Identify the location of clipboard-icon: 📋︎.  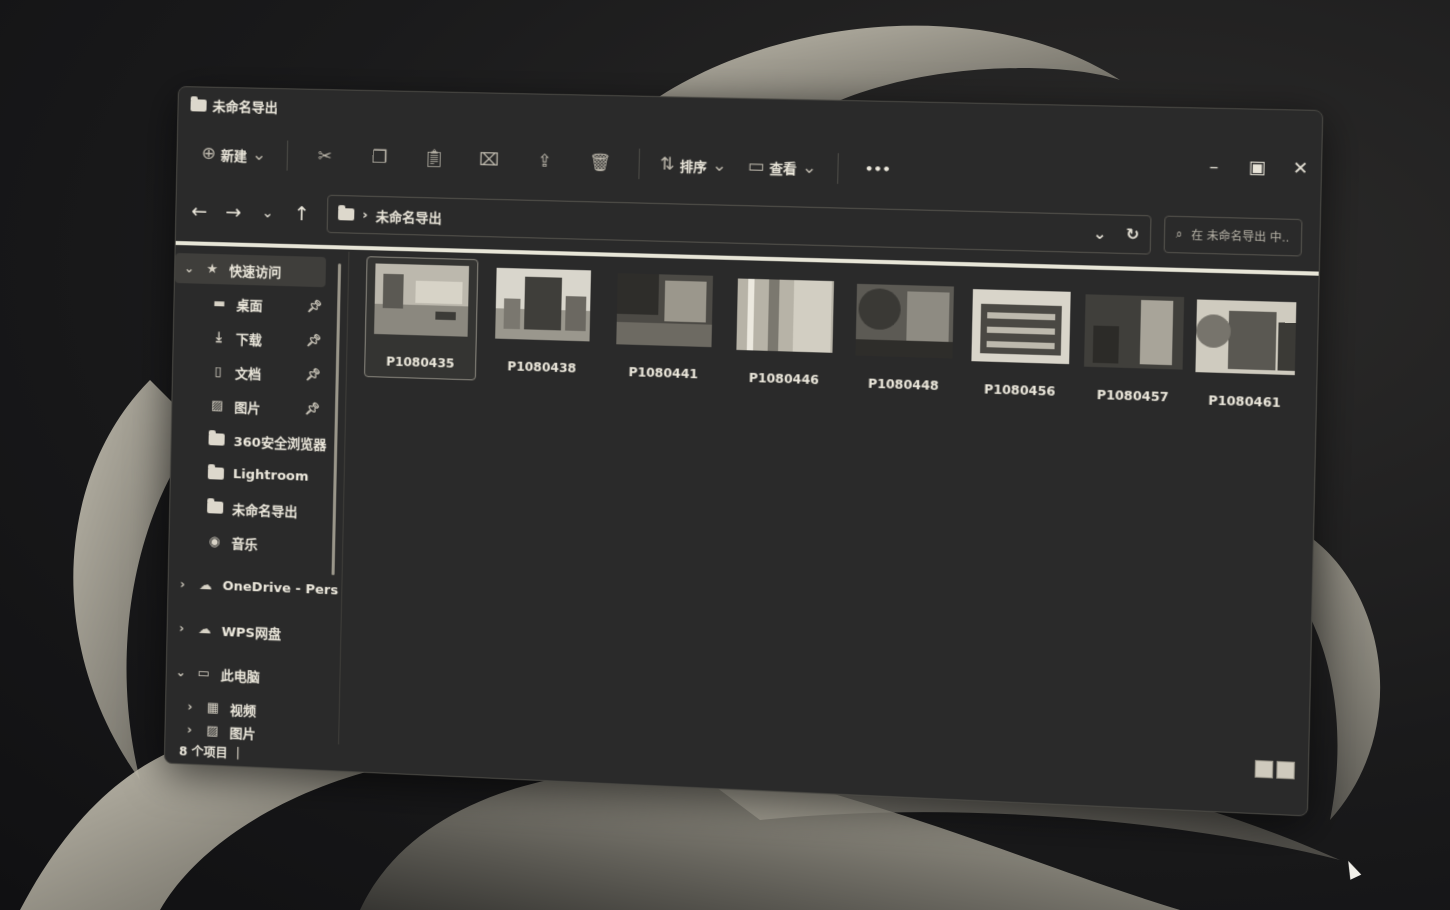
(434, 159).